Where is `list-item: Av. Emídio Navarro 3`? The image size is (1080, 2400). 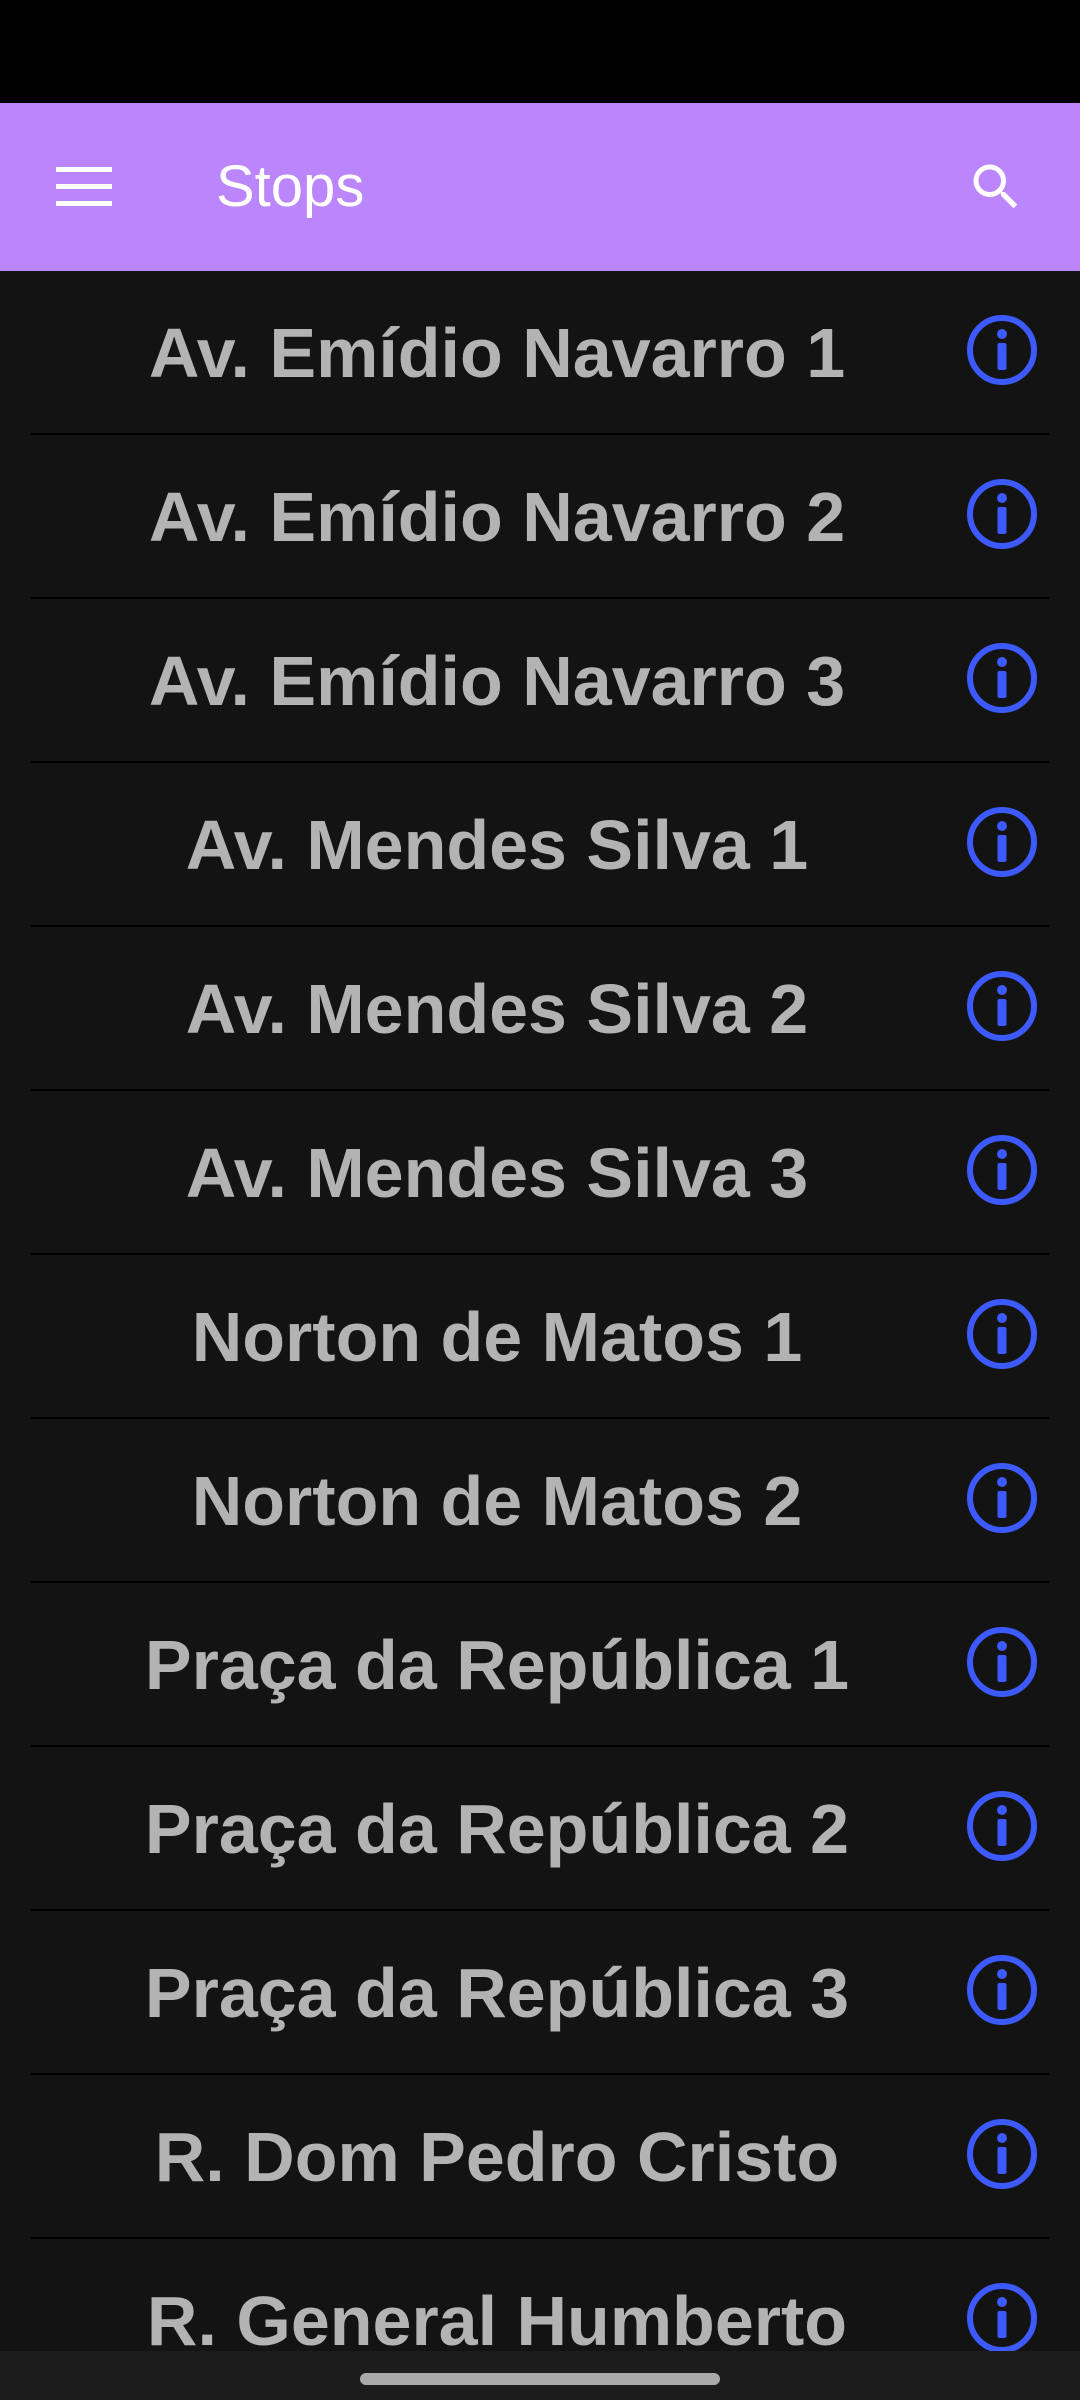
list-item: Av. Emídio Navarro 3 is located at coordinates (540, 681).